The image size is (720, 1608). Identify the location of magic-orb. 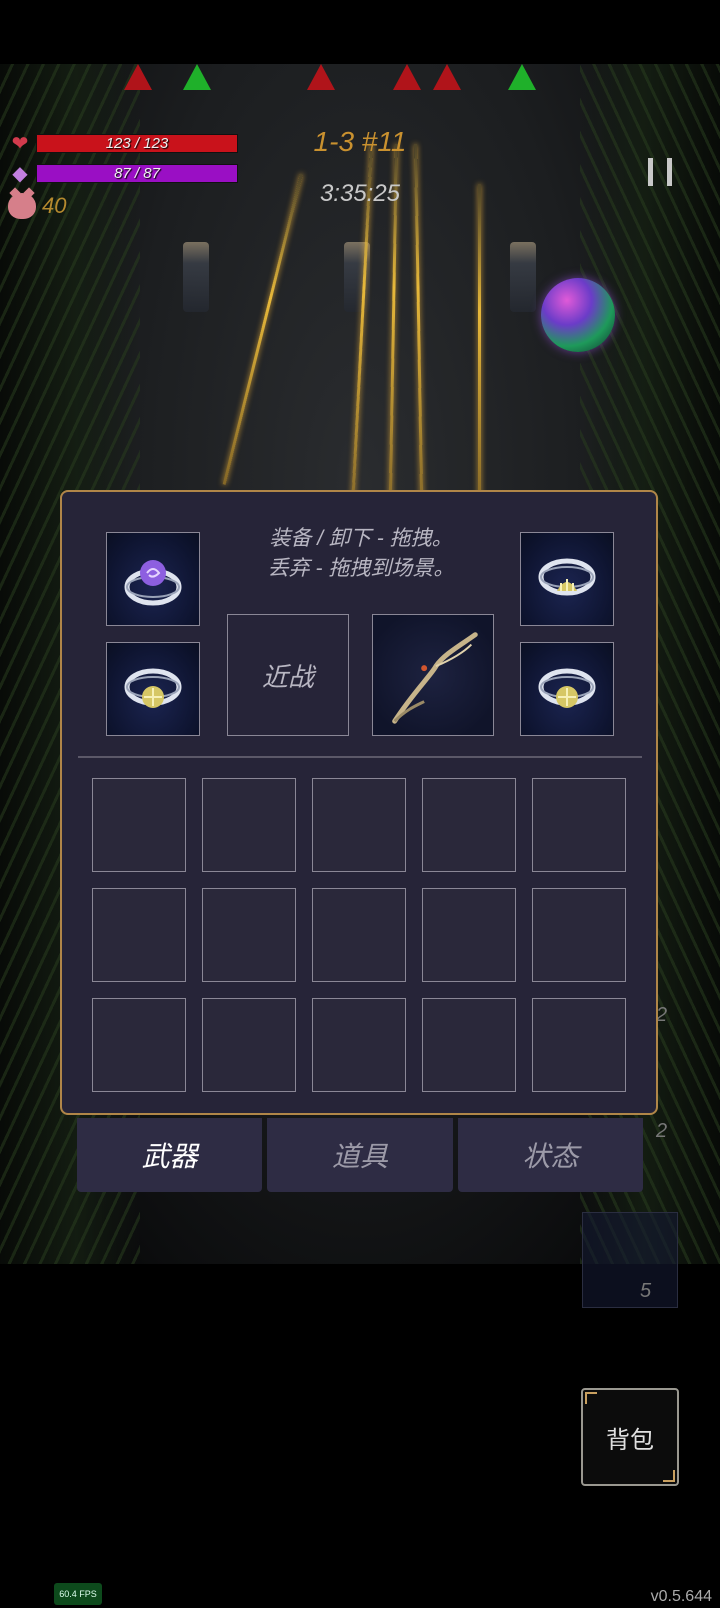
(578, 315).